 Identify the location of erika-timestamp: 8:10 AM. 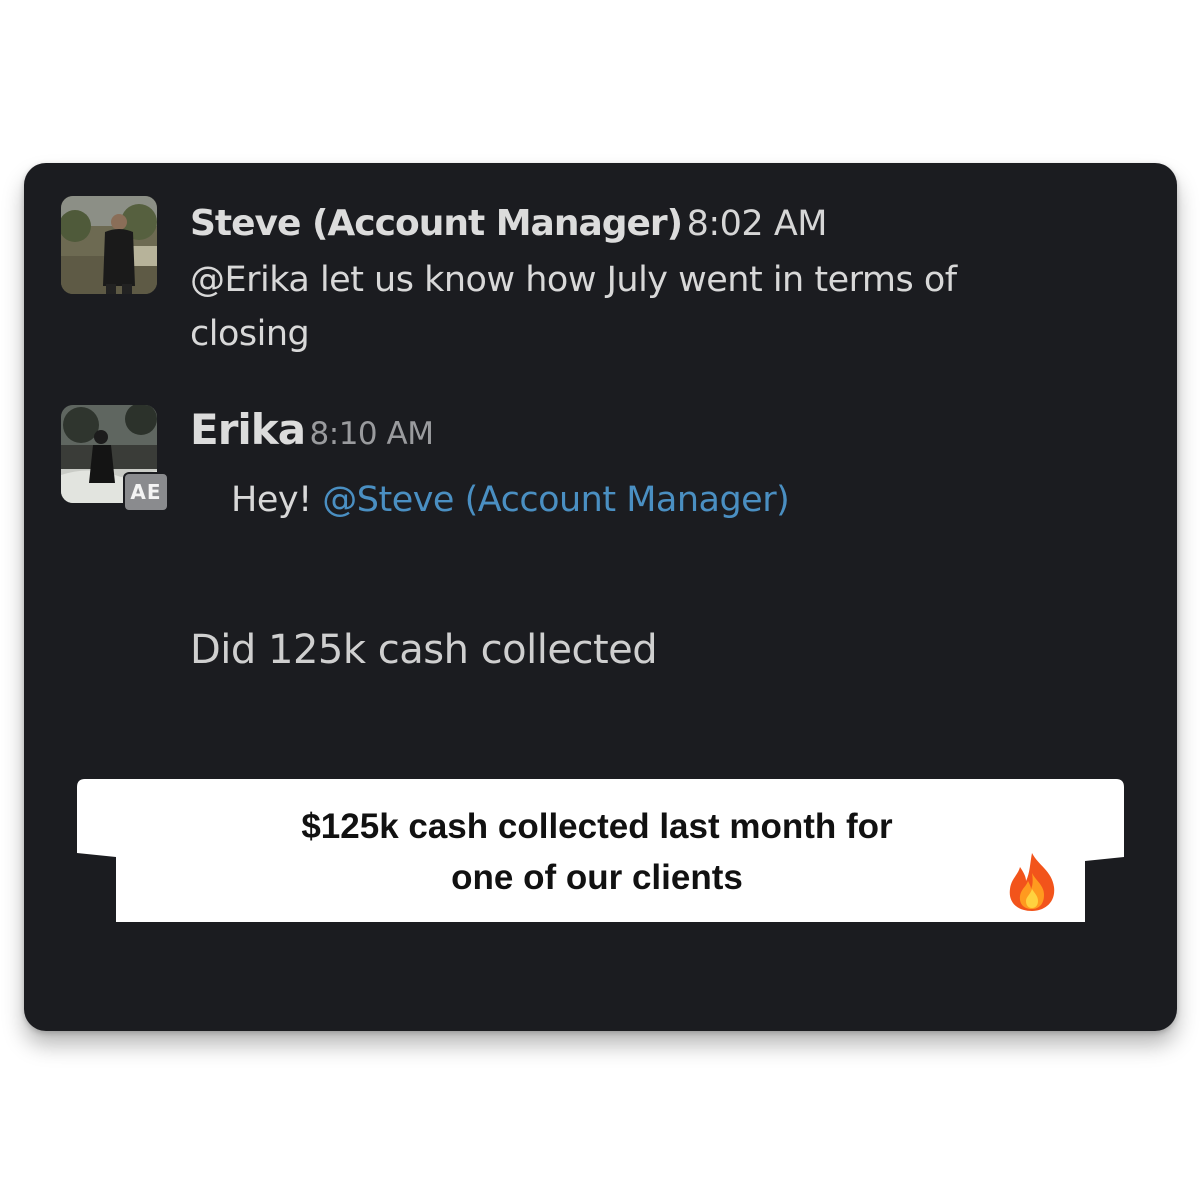
(372, 434).